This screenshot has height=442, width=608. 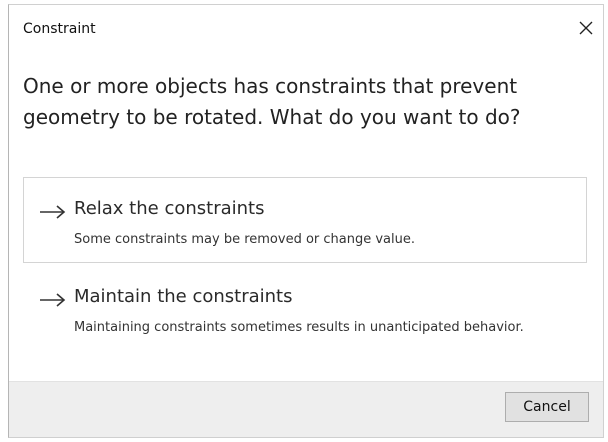 What do you see at coordinates (183, 296) in the screenshot?
I see `maintain-option-title: Maintain the constraints` at bounding box center [183, 296].